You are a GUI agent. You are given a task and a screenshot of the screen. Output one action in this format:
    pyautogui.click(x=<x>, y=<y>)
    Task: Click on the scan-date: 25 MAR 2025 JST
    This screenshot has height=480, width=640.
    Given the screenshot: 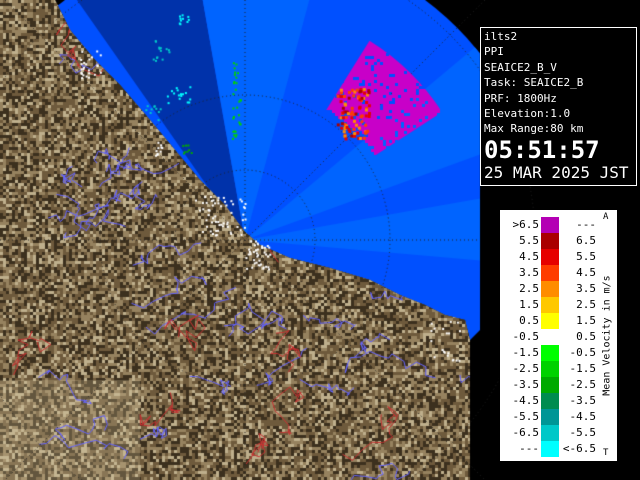 What is the action you would take?
    pyautogui.click(x=556, y=172)
    